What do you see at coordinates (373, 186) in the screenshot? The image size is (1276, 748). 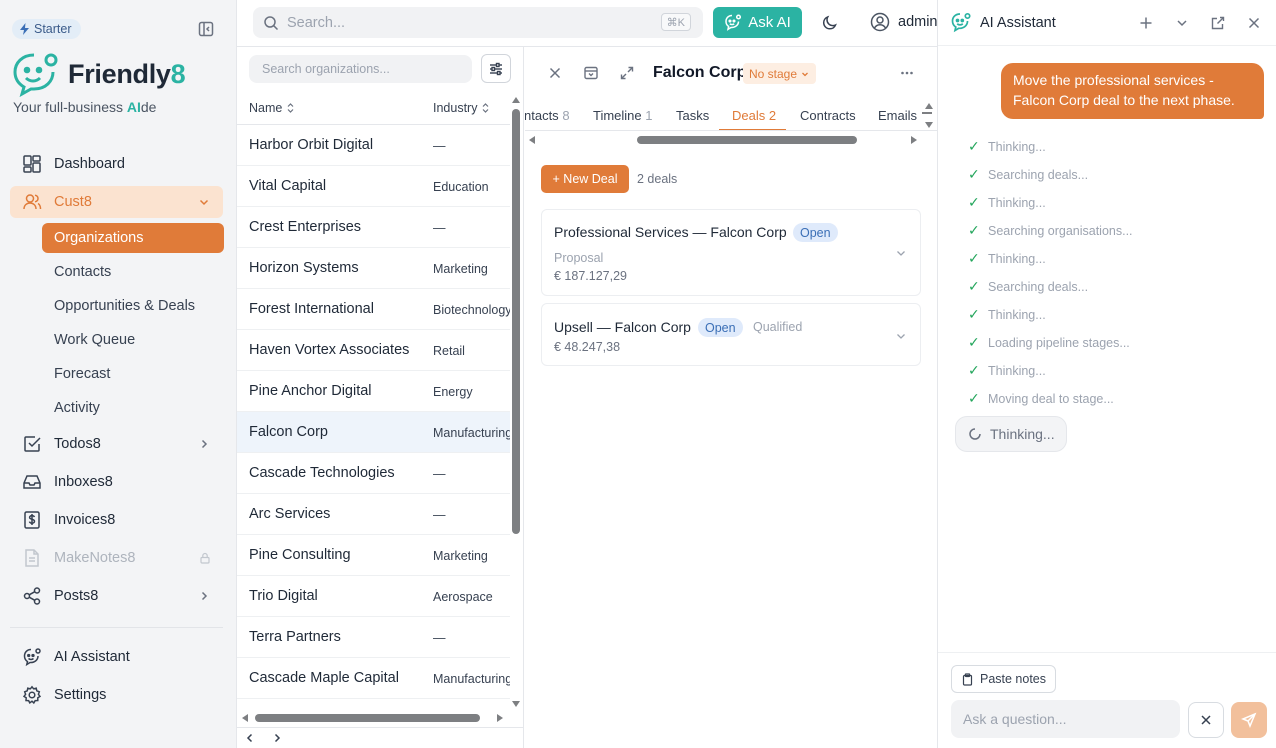 I see `table-row: Vital Capital Education` at bounding box center [373, 186].